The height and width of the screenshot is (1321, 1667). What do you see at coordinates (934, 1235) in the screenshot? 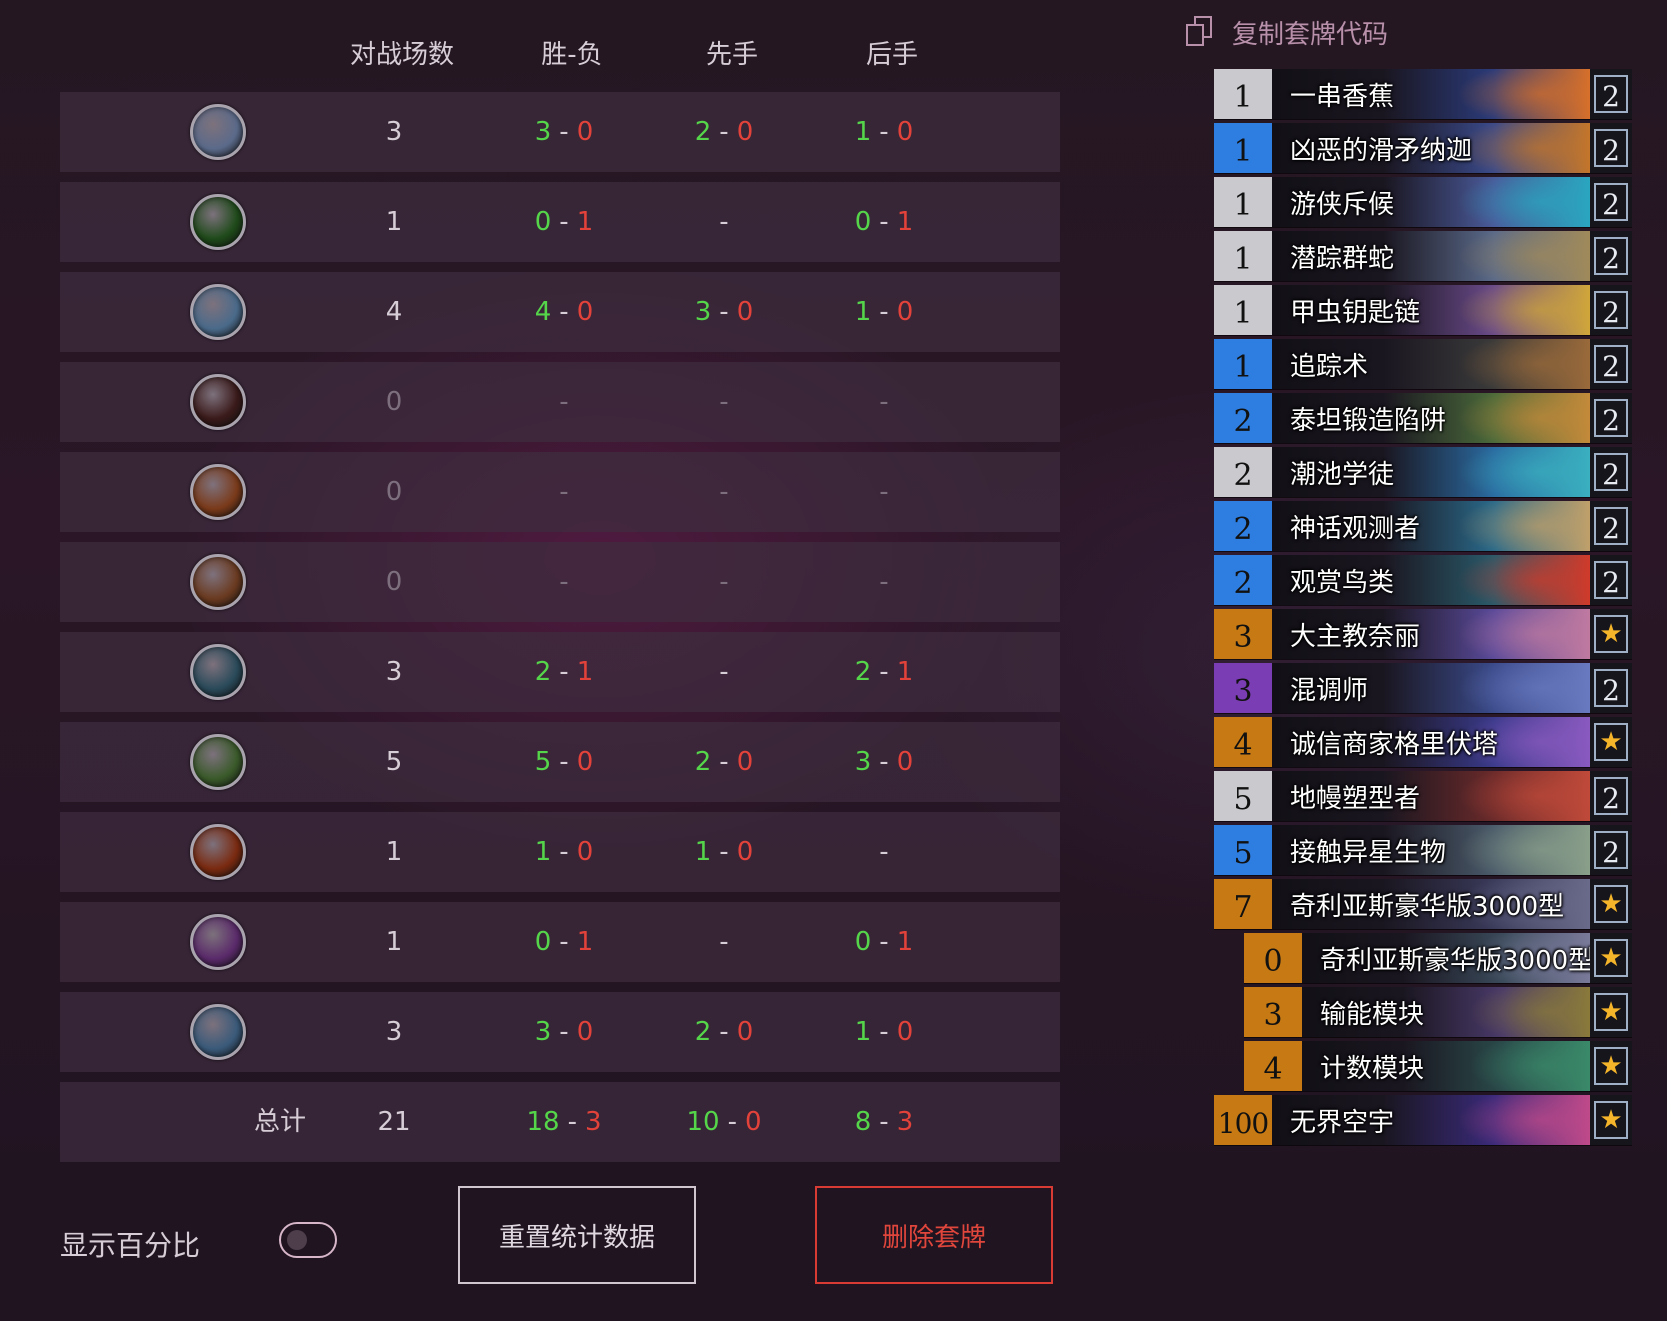
I see `delete-deck-button: 删除套牌` at bounding box center [934, 1235].